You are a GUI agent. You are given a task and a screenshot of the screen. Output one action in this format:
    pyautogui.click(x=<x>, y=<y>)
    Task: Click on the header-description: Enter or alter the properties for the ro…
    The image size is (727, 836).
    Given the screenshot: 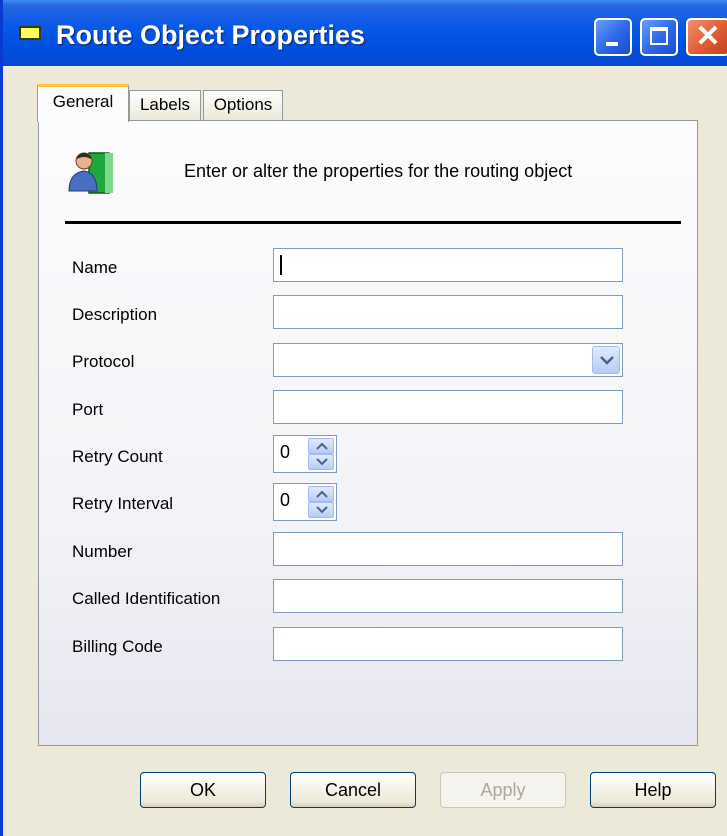 What is the action you would take?
    pyautogui.click(x=378, y=171)
    